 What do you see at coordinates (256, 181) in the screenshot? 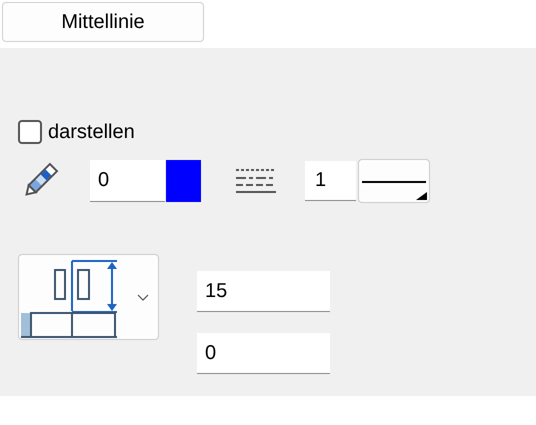
I see `line-style-icon` at bounding box center [256, 181].